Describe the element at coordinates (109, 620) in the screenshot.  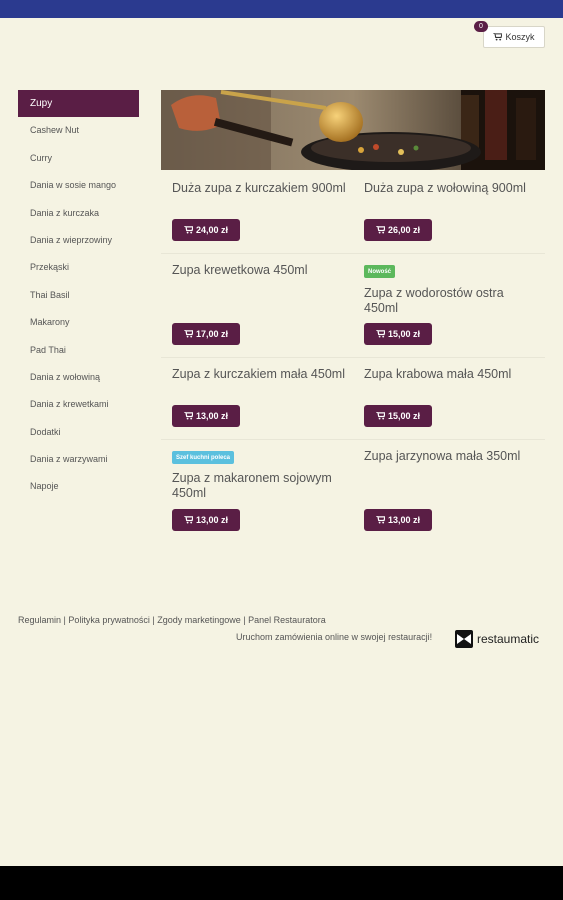
I see `footer-link-privacy: Polityka prywatności` at that location.